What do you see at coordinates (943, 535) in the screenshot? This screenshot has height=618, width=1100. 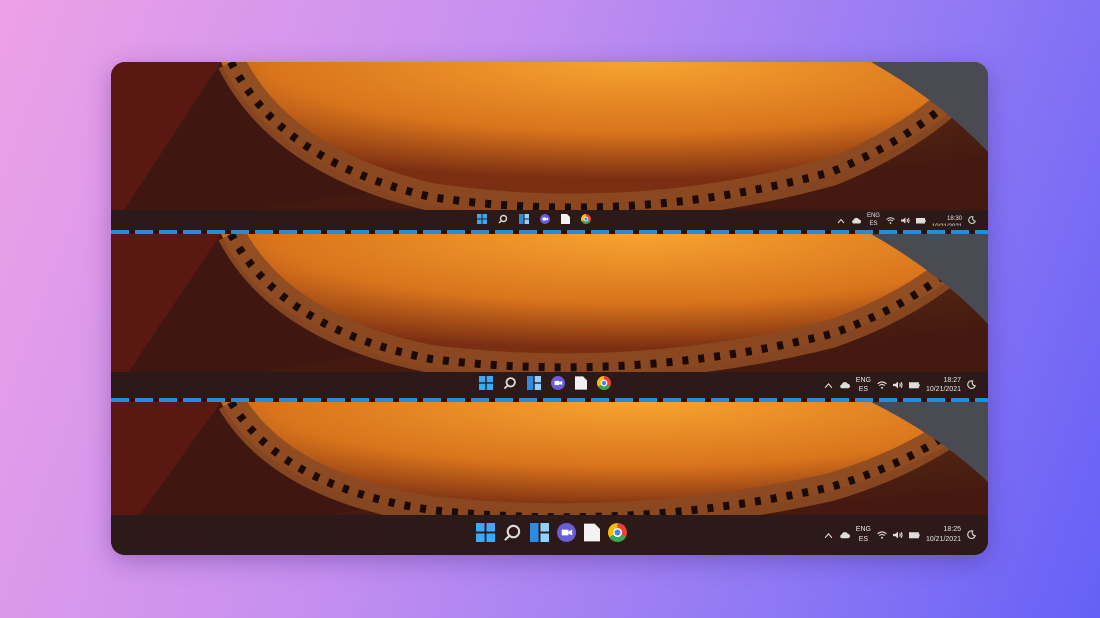 I see `clock: 18:25 10/21/2021` at bounding box center [943, 535].